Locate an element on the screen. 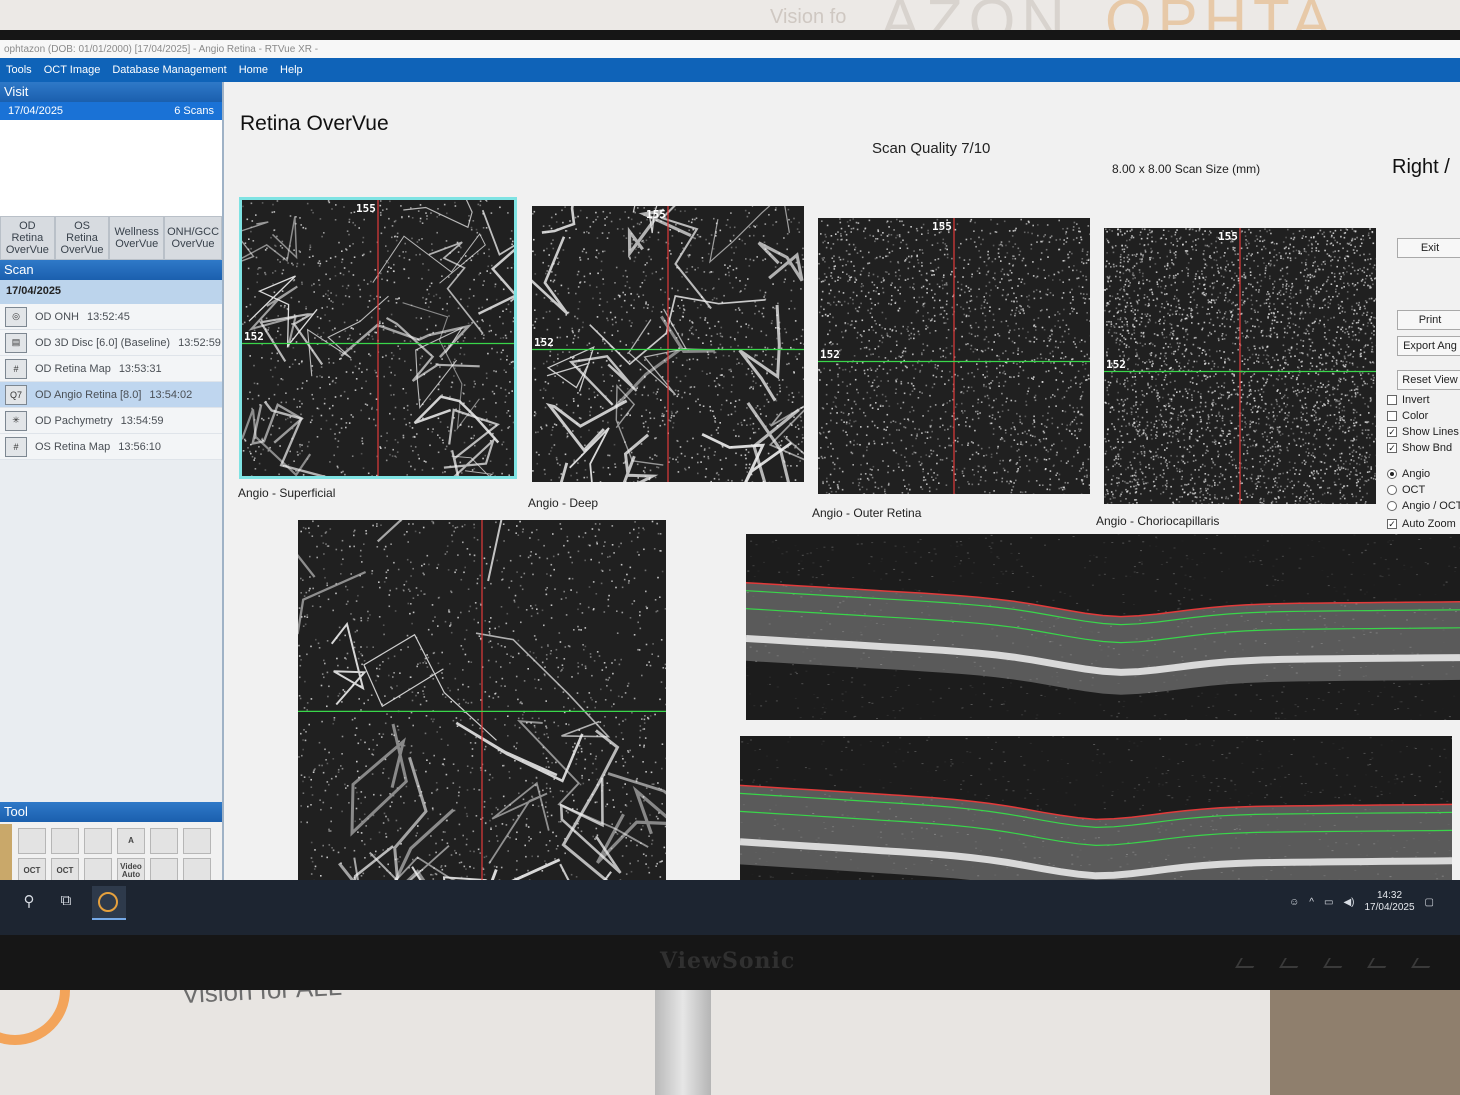 This screenshot has height=1095, width=1460. angio-oct-radio-label: Angio / OCT is located at coordinates (1431, 506).